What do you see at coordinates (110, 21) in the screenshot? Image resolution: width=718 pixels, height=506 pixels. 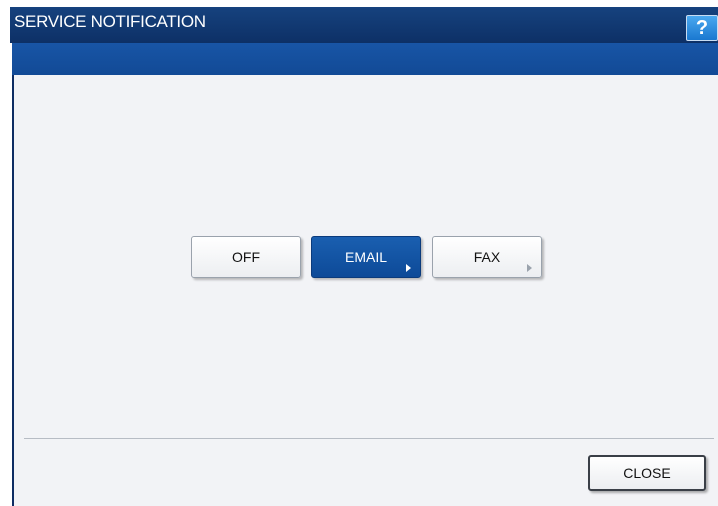 I see `window-title: SERVICE NOTIFICATION` at bounding box center [110, 21].